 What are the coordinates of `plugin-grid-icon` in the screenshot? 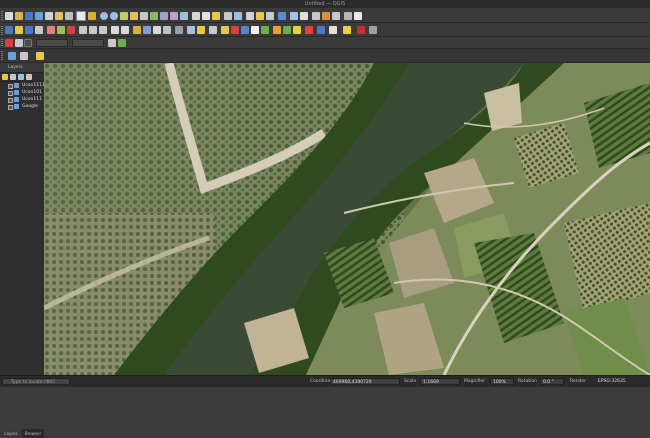 It's located at (333, 30).